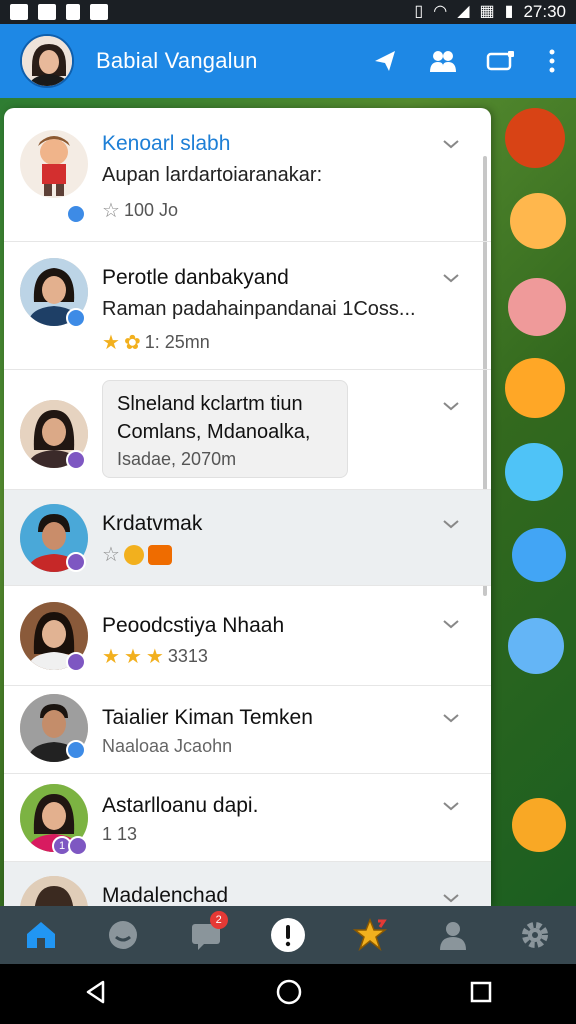 The image size is (576, 1024). I want to click on conversation-meta: 1 13, so click(120, 834).